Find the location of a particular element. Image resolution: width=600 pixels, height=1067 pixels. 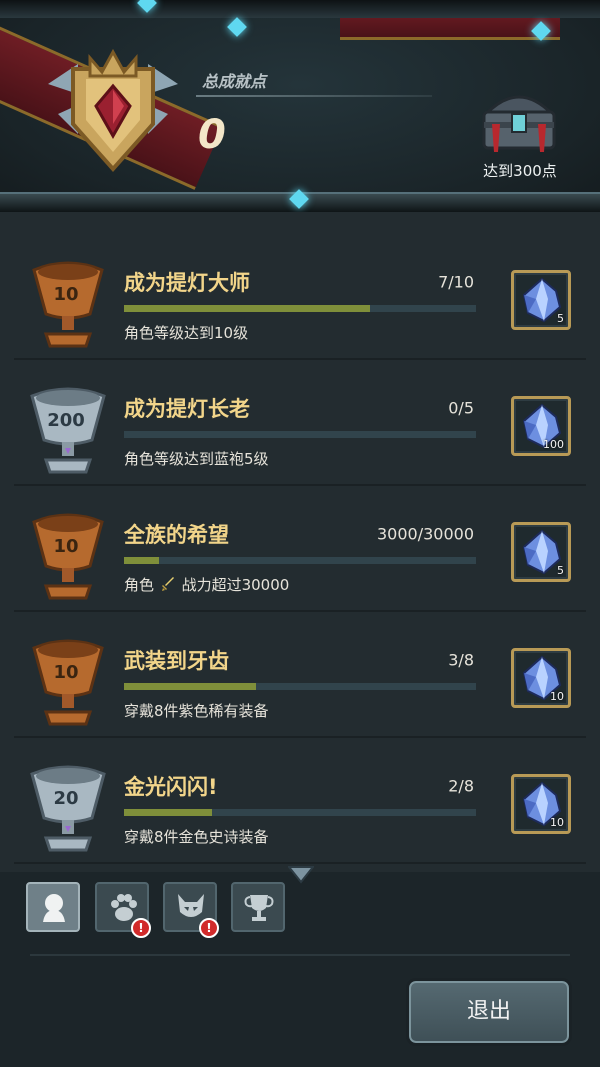

cup-points: 200 is located at coordinates (66, 420).